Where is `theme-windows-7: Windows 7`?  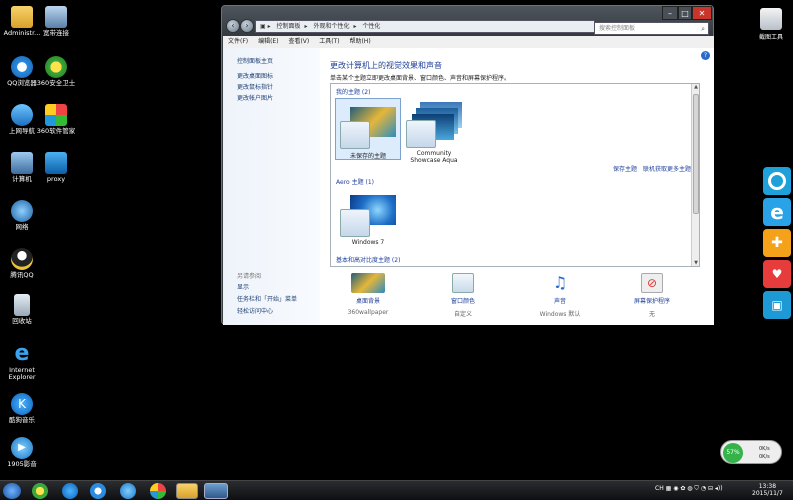
theme-windows-7: Windows 7 is located at coordinates (368, 218).